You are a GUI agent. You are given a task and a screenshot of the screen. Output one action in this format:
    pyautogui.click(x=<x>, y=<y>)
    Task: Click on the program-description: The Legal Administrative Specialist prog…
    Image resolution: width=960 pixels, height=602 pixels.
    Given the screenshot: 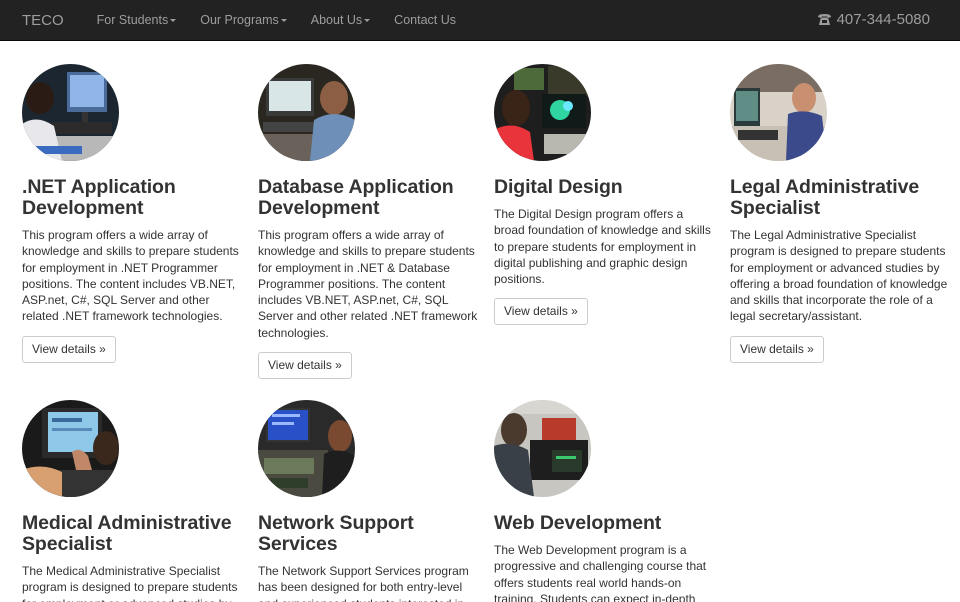 What is the action you would take?
    pyautogui.click(x=839, y=276)
    